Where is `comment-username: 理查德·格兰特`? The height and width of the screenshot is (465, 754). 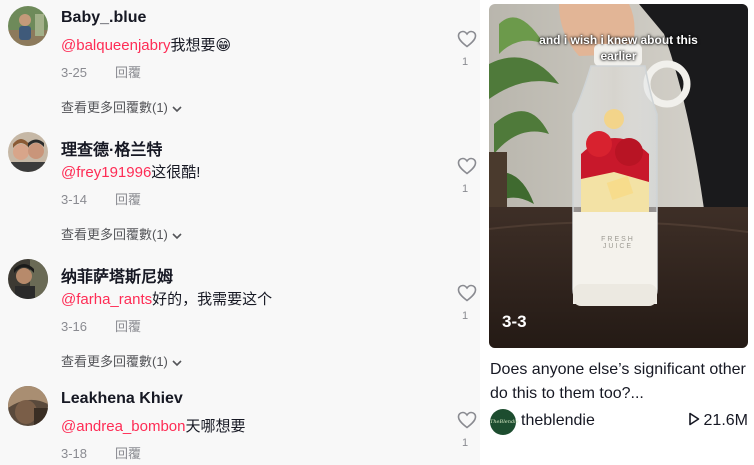 comment-username: 理查德·格兰特 is located at coordinates (111, 148).